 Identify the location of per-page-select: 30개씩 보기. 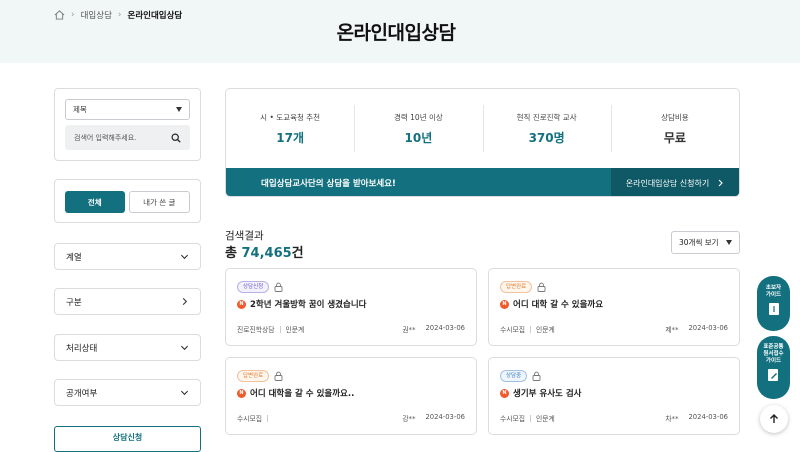
(705, 242).